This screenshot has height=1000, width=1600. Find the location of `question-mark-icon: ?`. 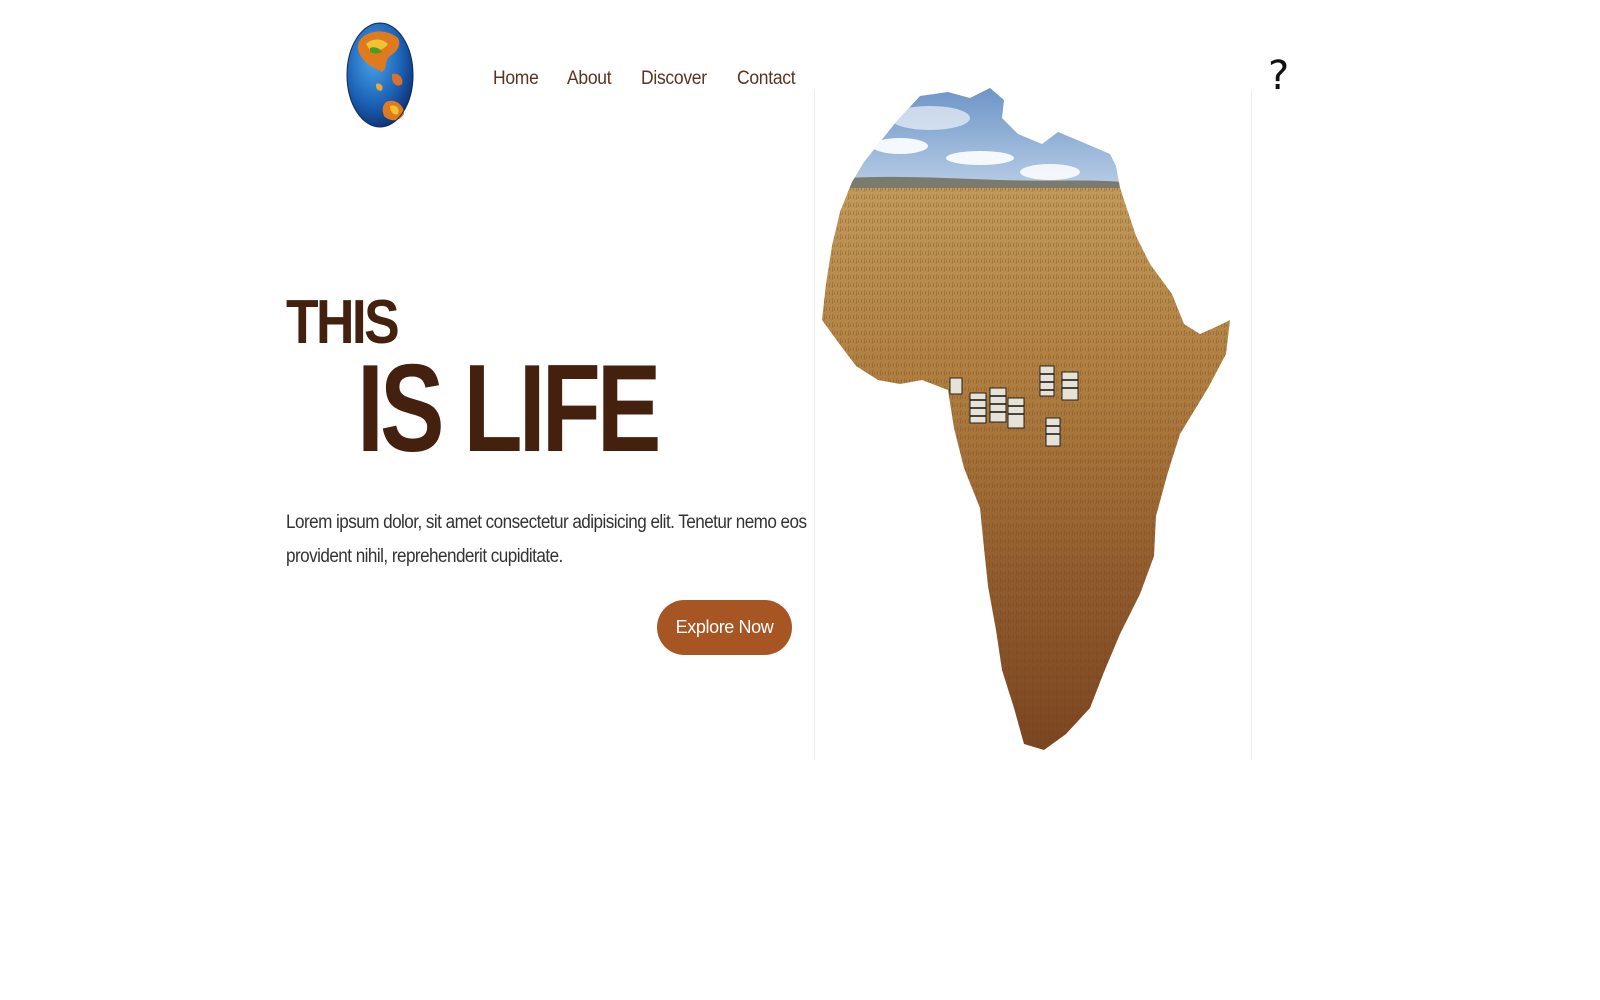

question-mark-icon: ? is located at coordinates (1278, 76).